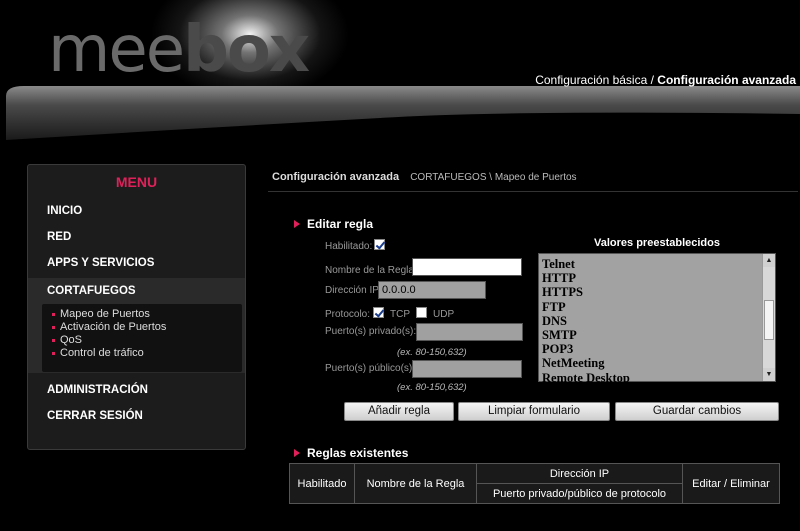 The height and width of the screenshot is (531, 800). I want to click on existing-rules-heading: Reglas existentes, so click(351, 453).